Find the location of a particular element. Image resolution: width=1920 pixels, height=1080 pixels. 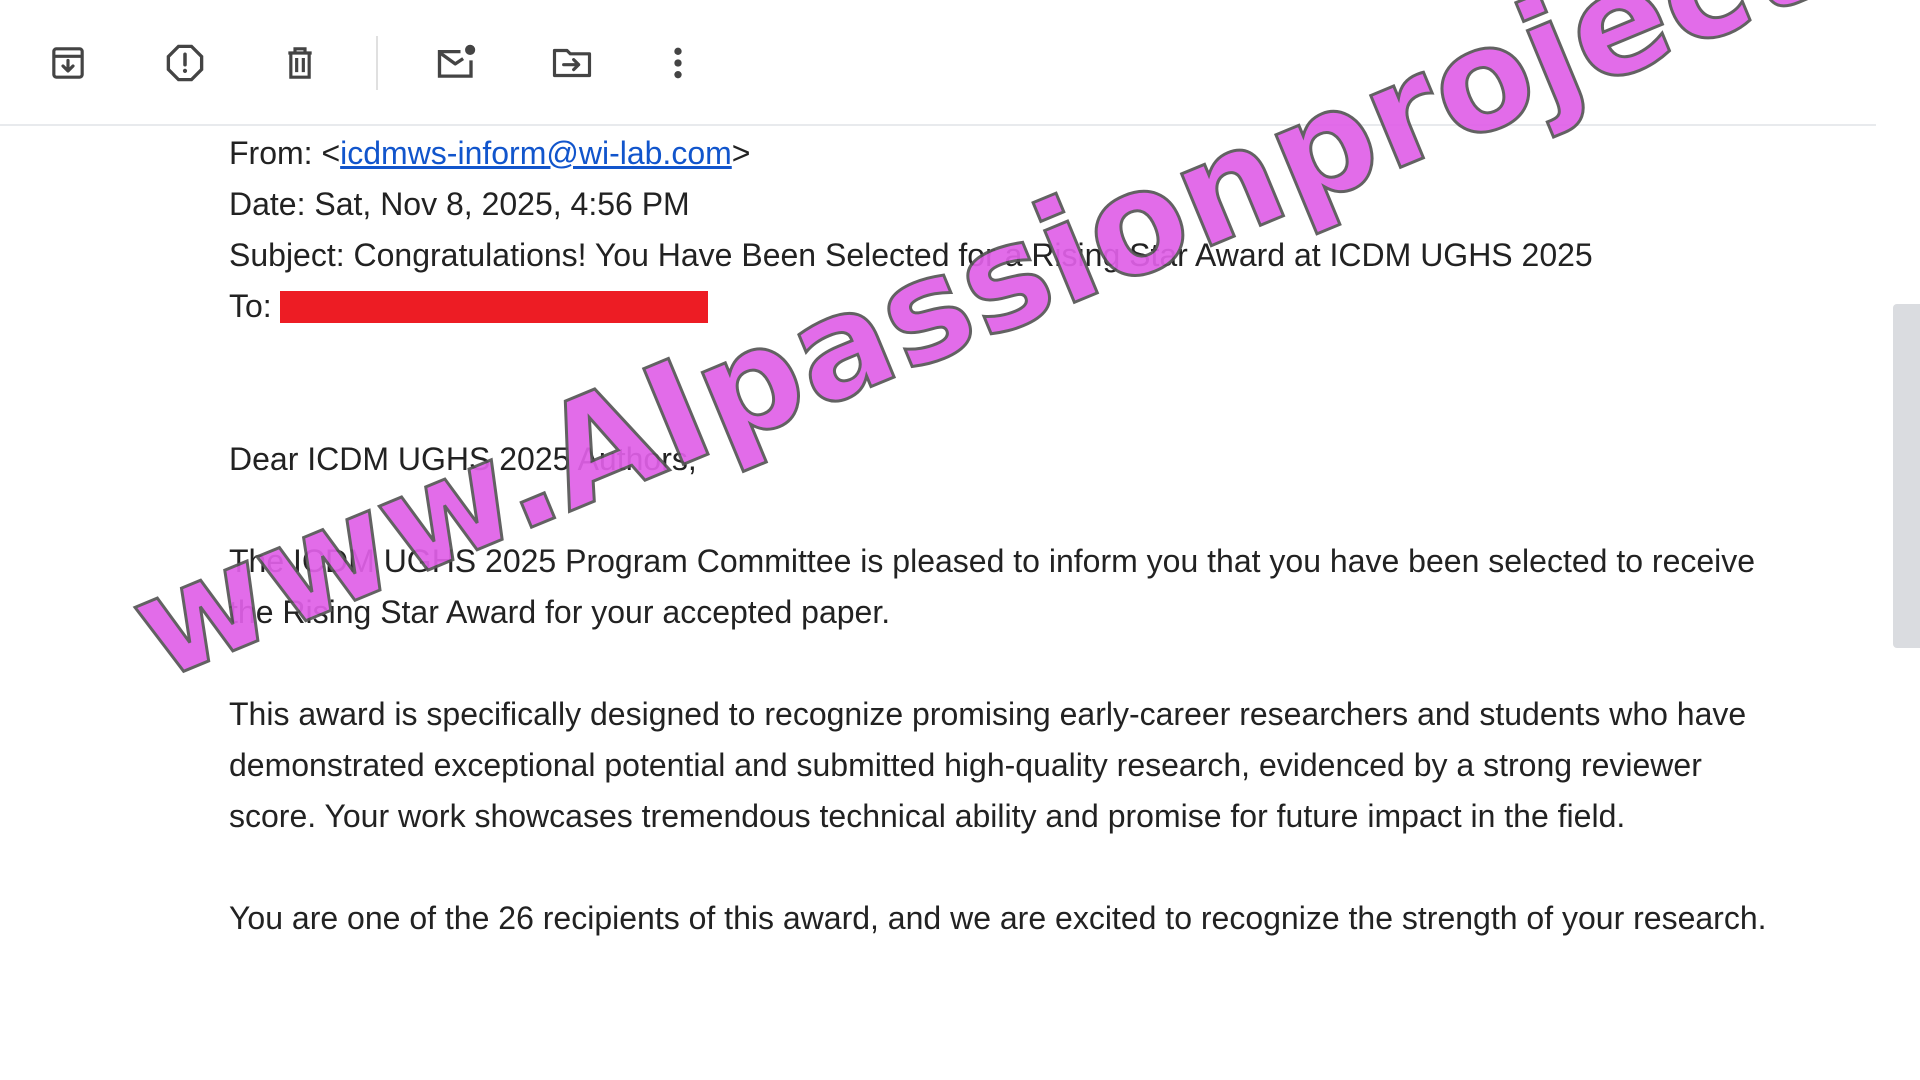

archive-button is located at coordinates (68, 63).